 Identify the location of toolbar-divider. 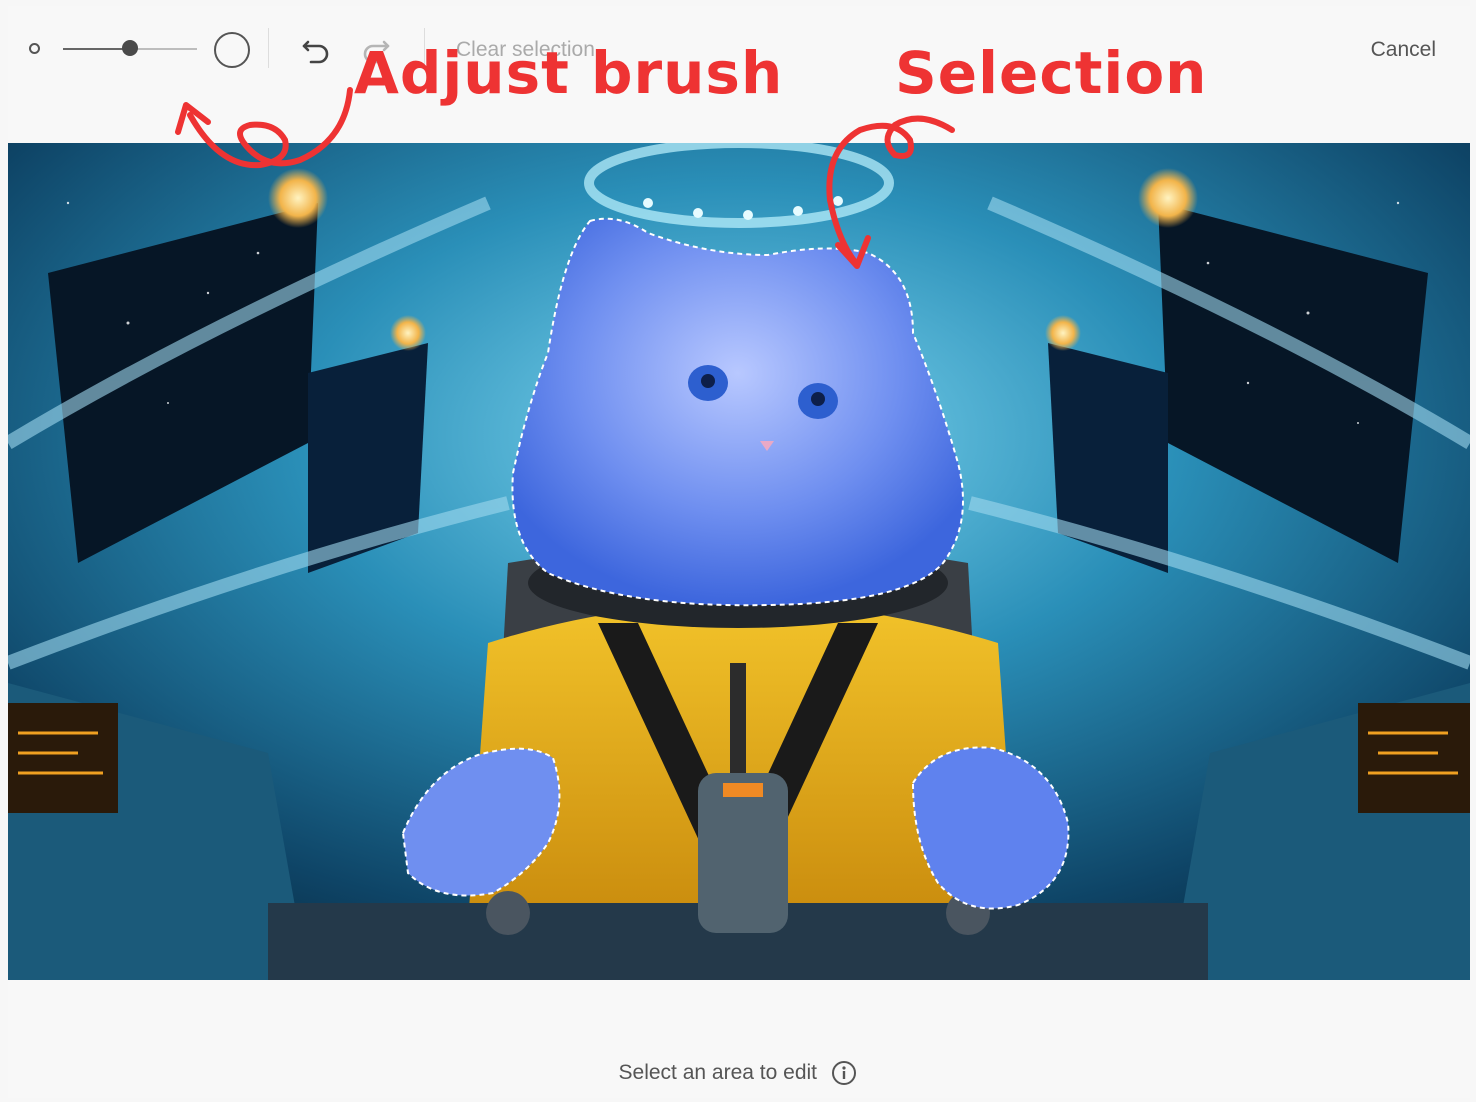
(268, 48).